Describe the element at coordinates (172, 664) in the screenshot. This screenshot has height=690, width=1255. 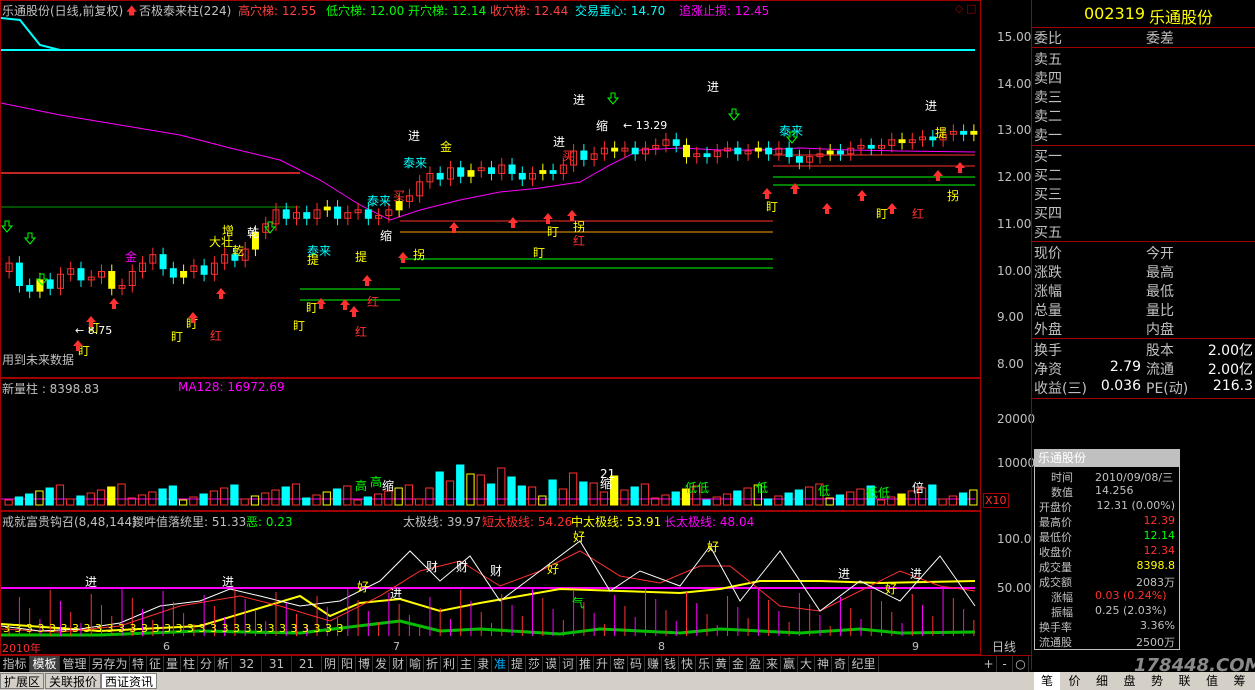
I see `template-tab: 量` at that location.